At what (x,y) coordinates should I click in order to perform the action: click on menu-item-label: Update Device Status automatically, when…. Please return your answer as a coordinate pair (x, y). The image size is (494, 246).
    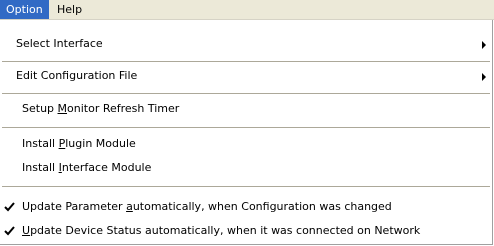
    Looking at the image, I should click on (221, 230).